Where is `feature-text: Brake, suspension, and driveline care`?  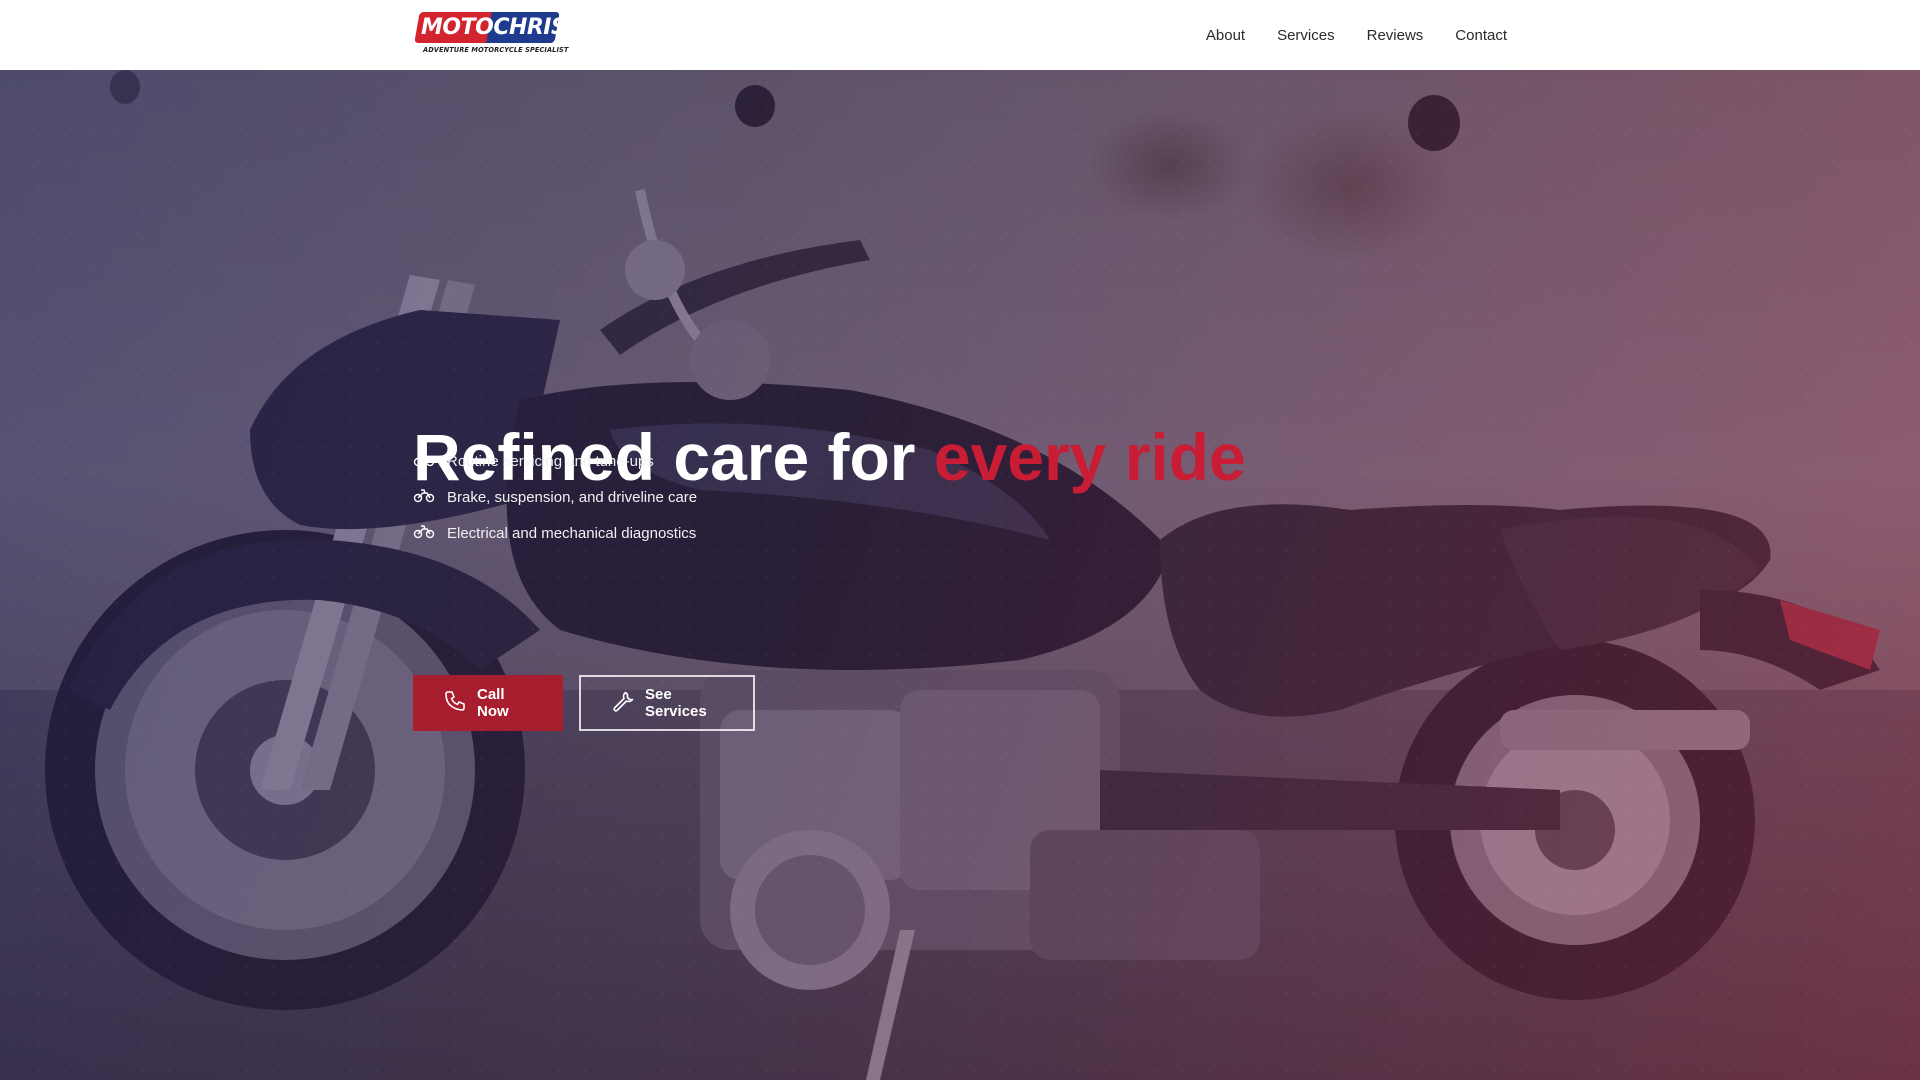 feature-text: Brake, suspension, and driveline care is located at coordinates (572, 497).